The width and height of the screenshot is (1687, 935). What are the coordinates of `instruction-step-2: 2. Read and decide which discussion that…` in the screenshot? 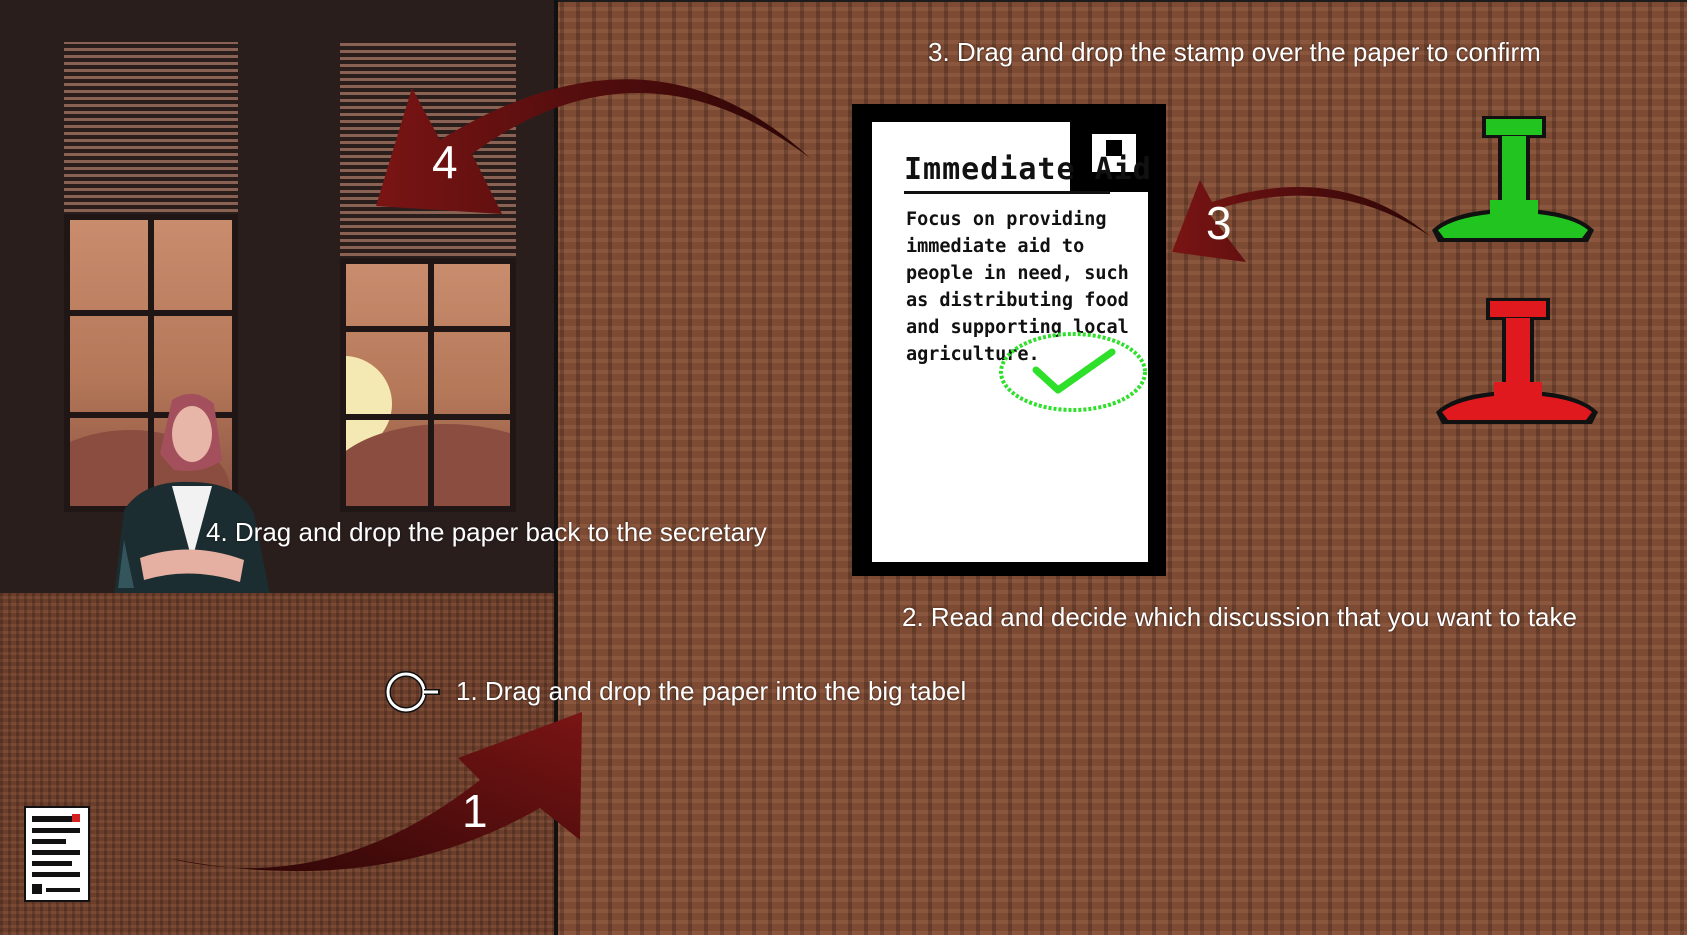 It's located at (1239, 617).